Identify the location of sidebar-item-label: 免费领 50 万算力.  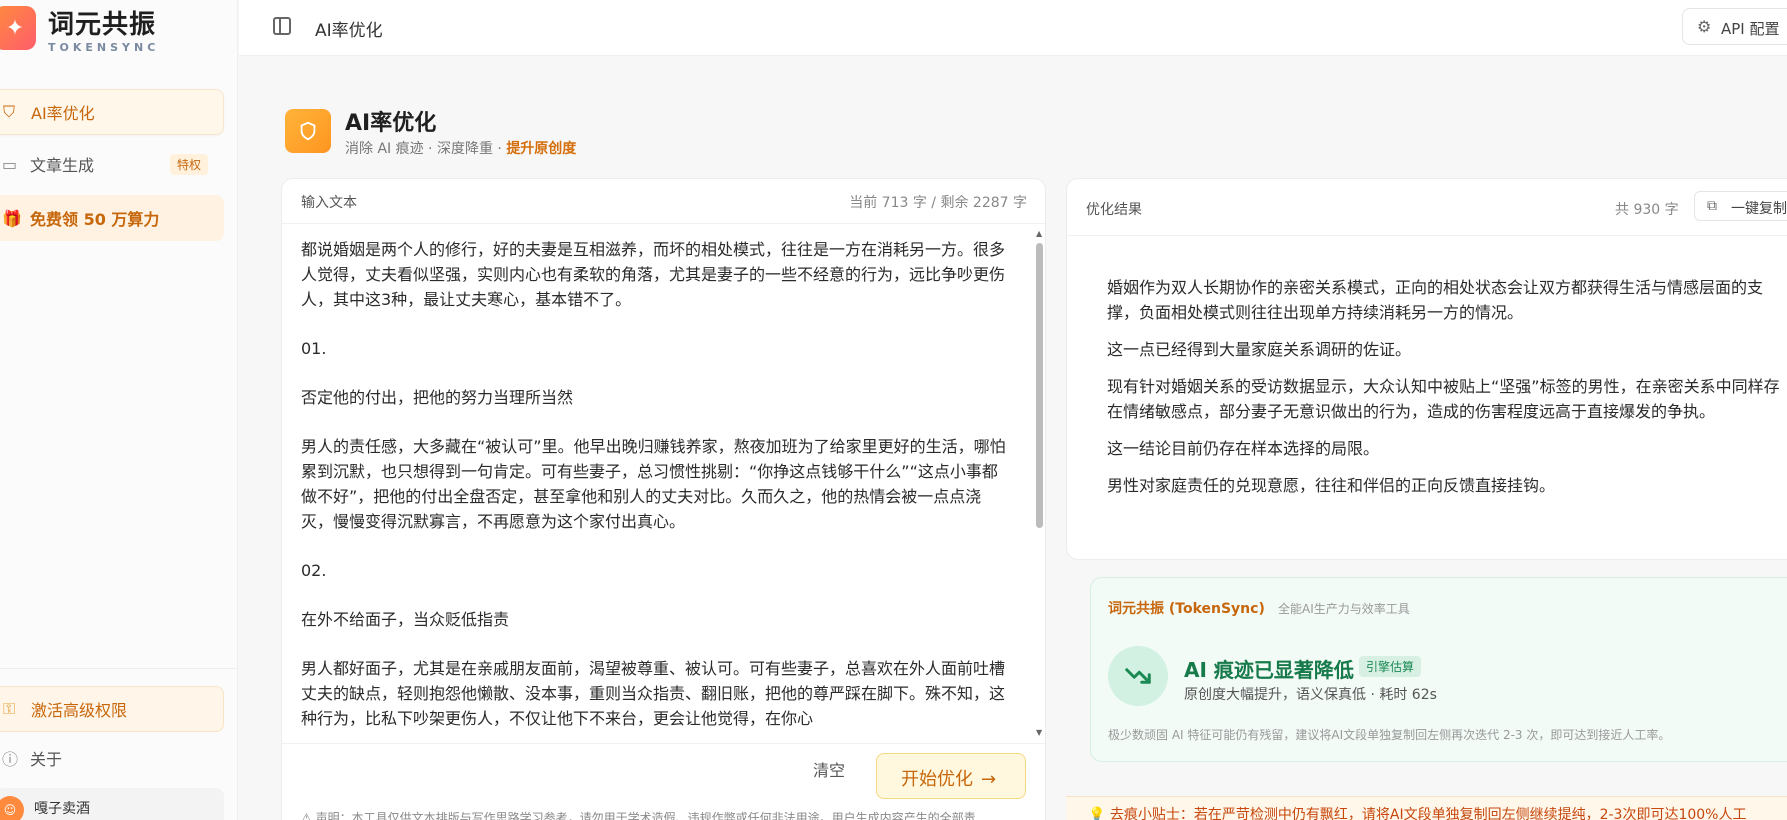
(95, 219).